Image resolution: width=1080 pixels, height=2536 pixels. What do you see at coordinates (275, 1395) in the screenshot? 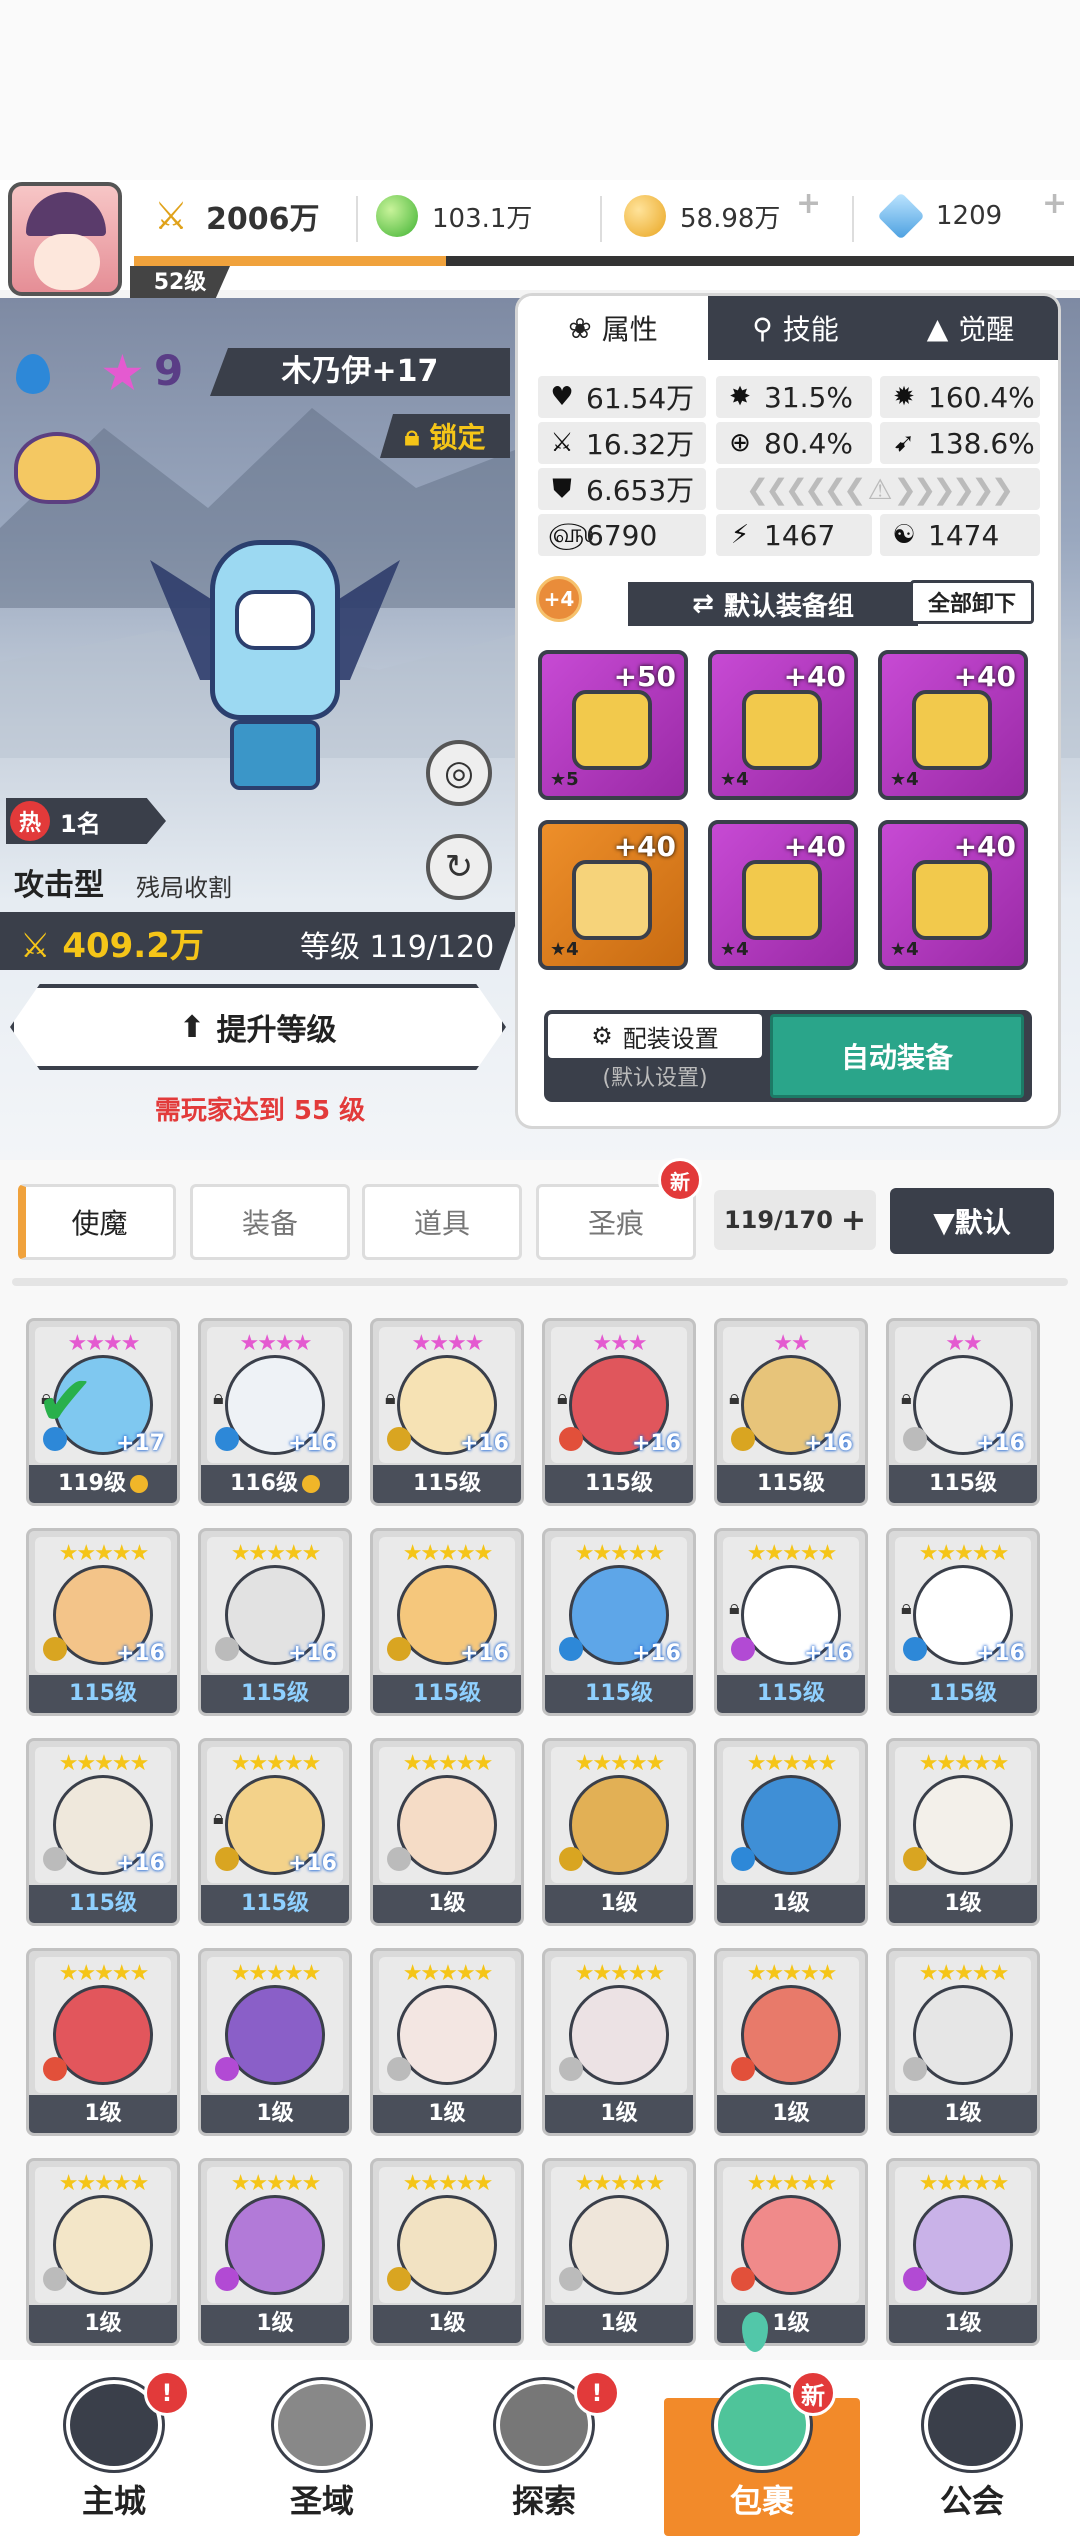
I see `hero-card-frame: ★★★★ 🔒︎ +16` at bounding box center [275, 1395].